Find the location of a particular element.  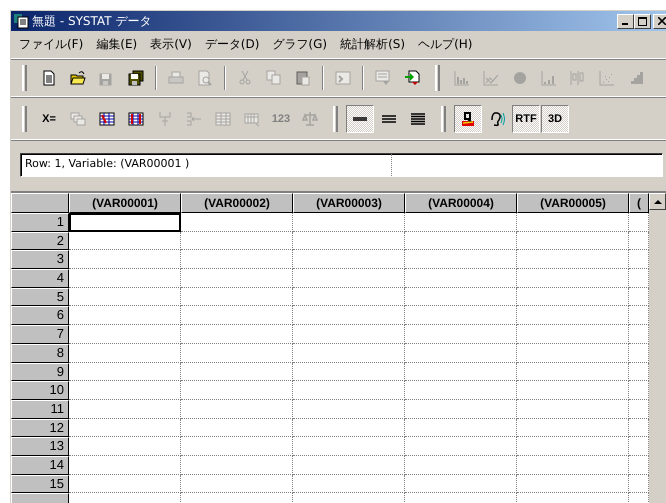

row-header: 6 is located at coordinates (40, 316).